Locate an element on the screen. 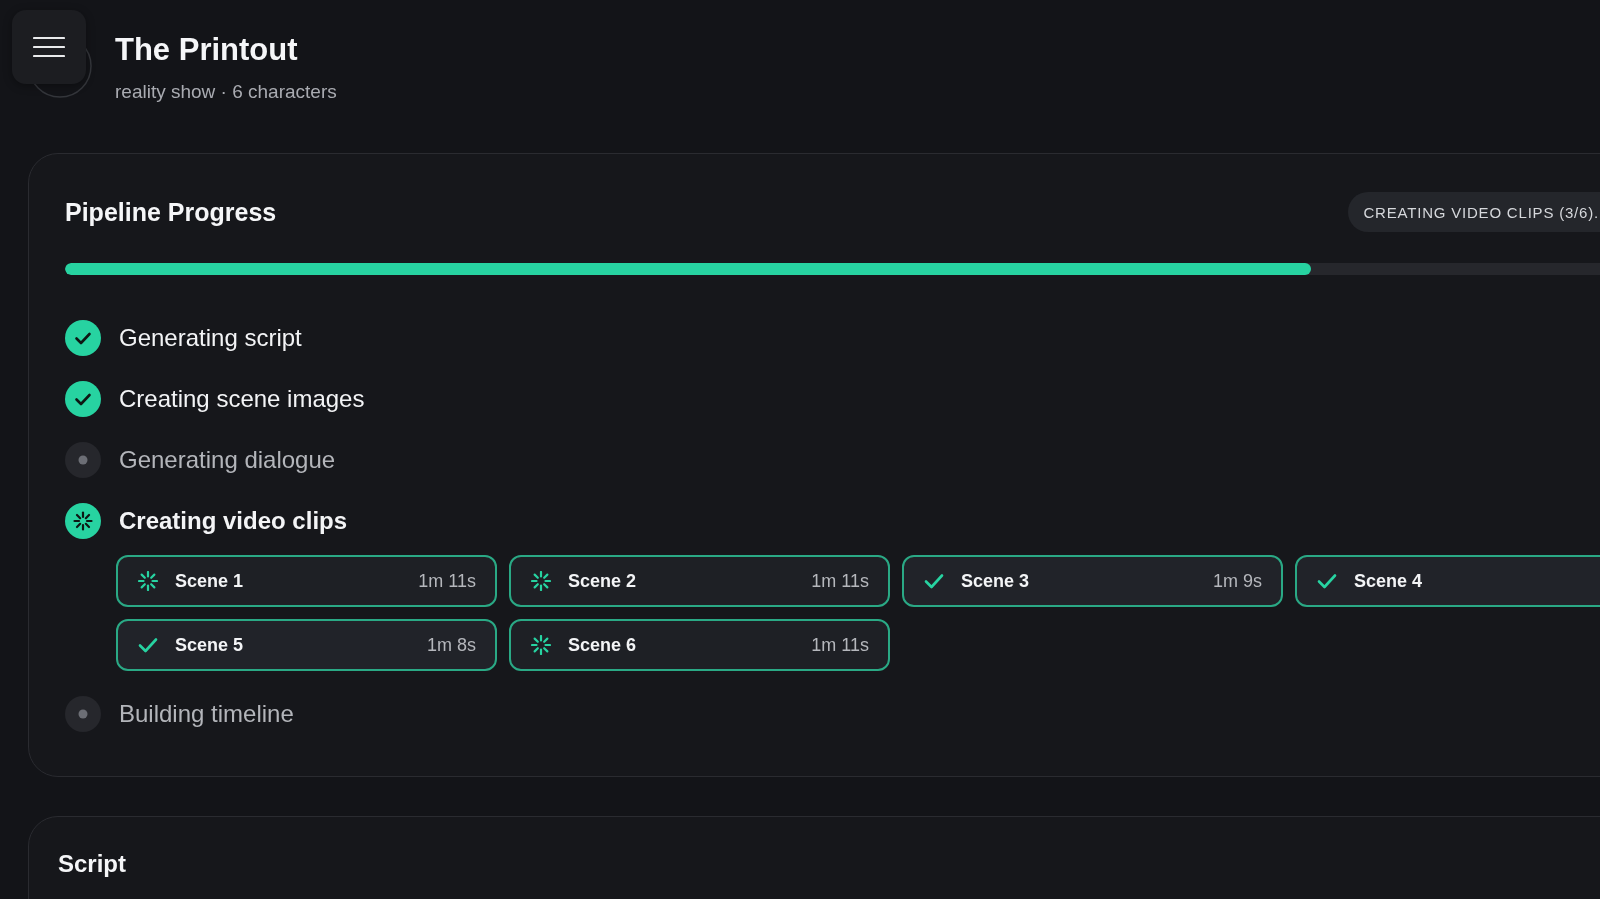  menu-icon is located at coordinates (49, 47).